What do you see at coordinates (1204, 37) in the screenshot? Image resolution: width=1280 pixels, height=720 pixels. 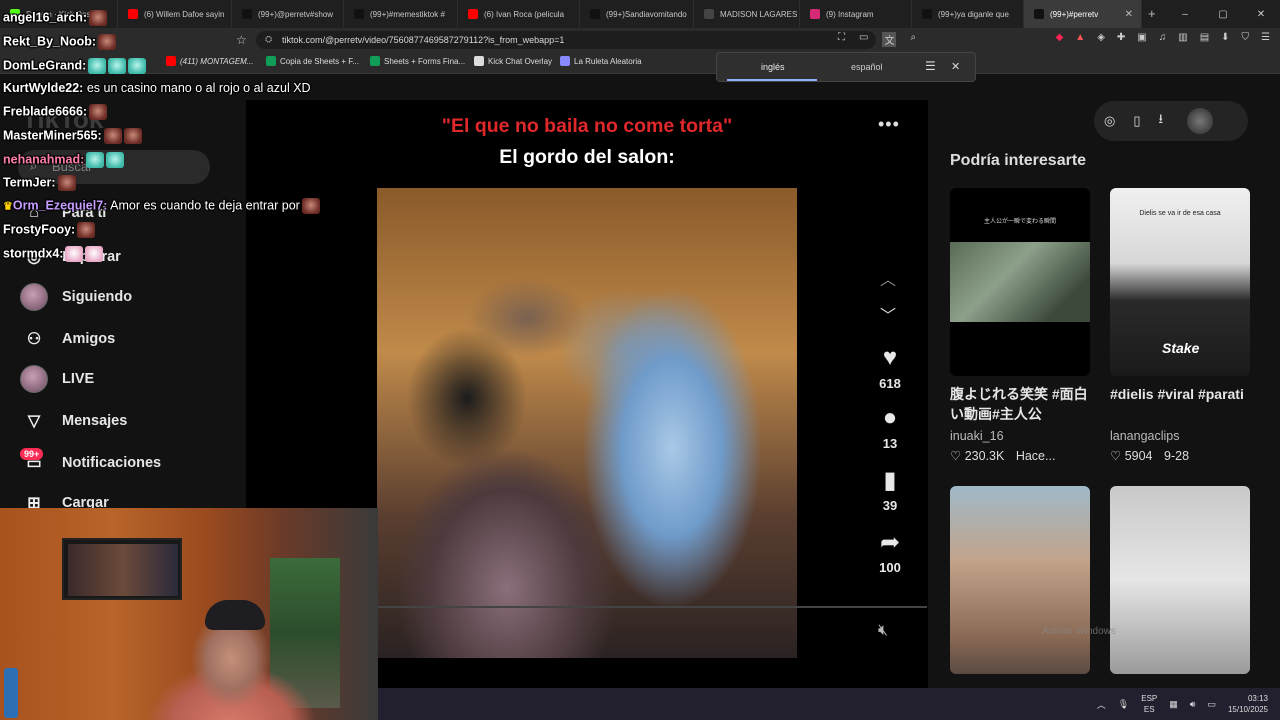 I see `wallet-icon: ▤` at bounding box center [1204, 37].